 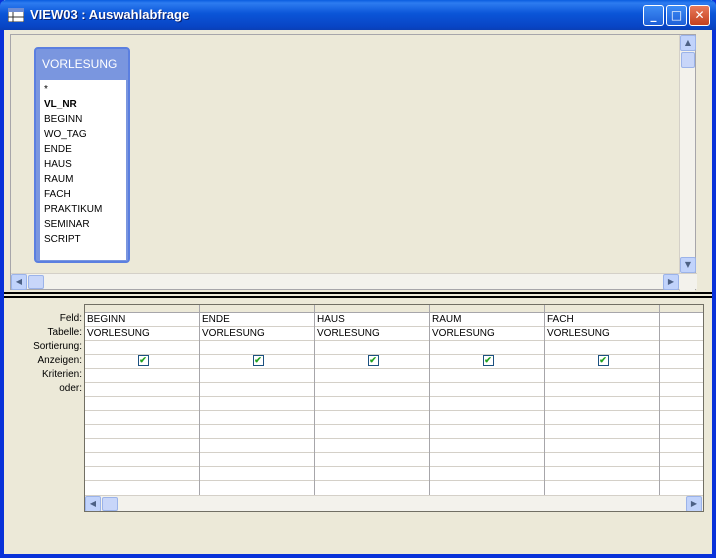 What do you see at coordinates (688, 265) in the screenshot?
I see `scroll-down-icon: ▼` at bounding box center [688, 265].